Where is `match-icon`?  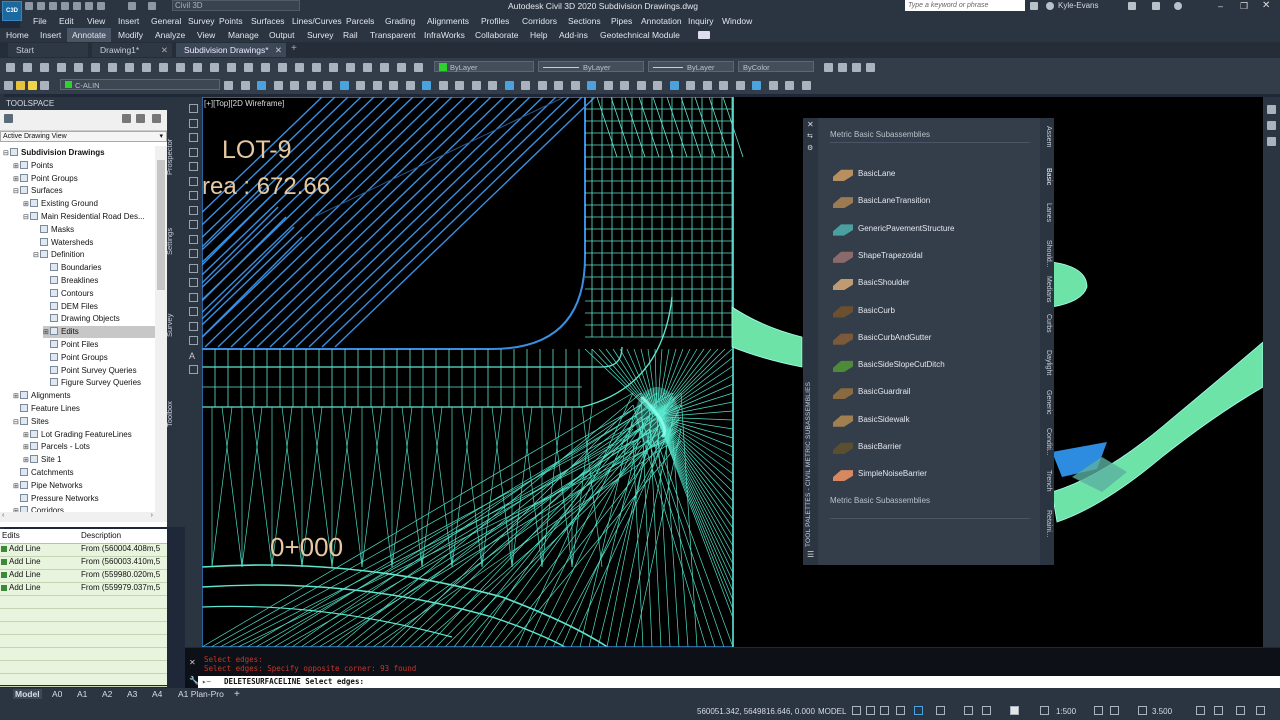 match-icon is located at coordinates (180, 67).